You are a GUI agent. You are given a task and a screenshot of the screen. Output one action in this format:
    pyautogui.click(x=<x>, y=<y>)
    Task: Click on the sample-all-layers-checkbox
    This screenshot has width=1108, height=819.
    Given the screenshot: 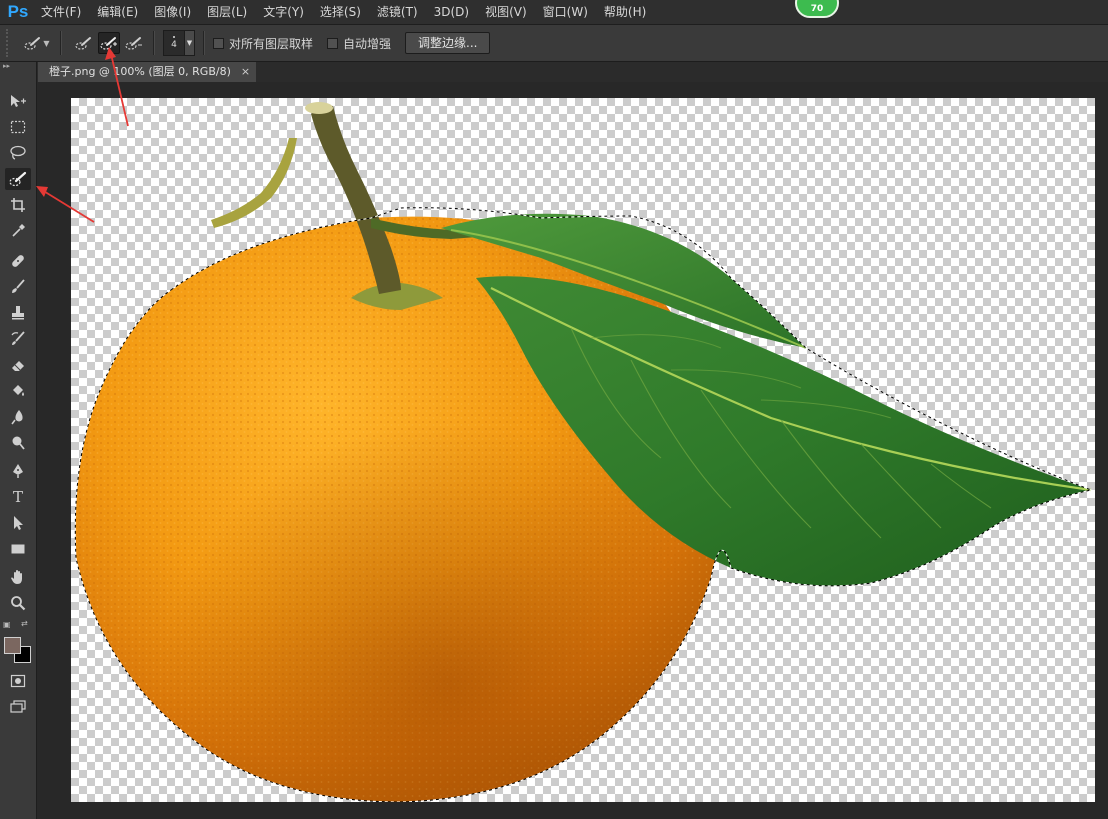 What is the action you would take?
    pyautogui.click(x=218, y=43)
    